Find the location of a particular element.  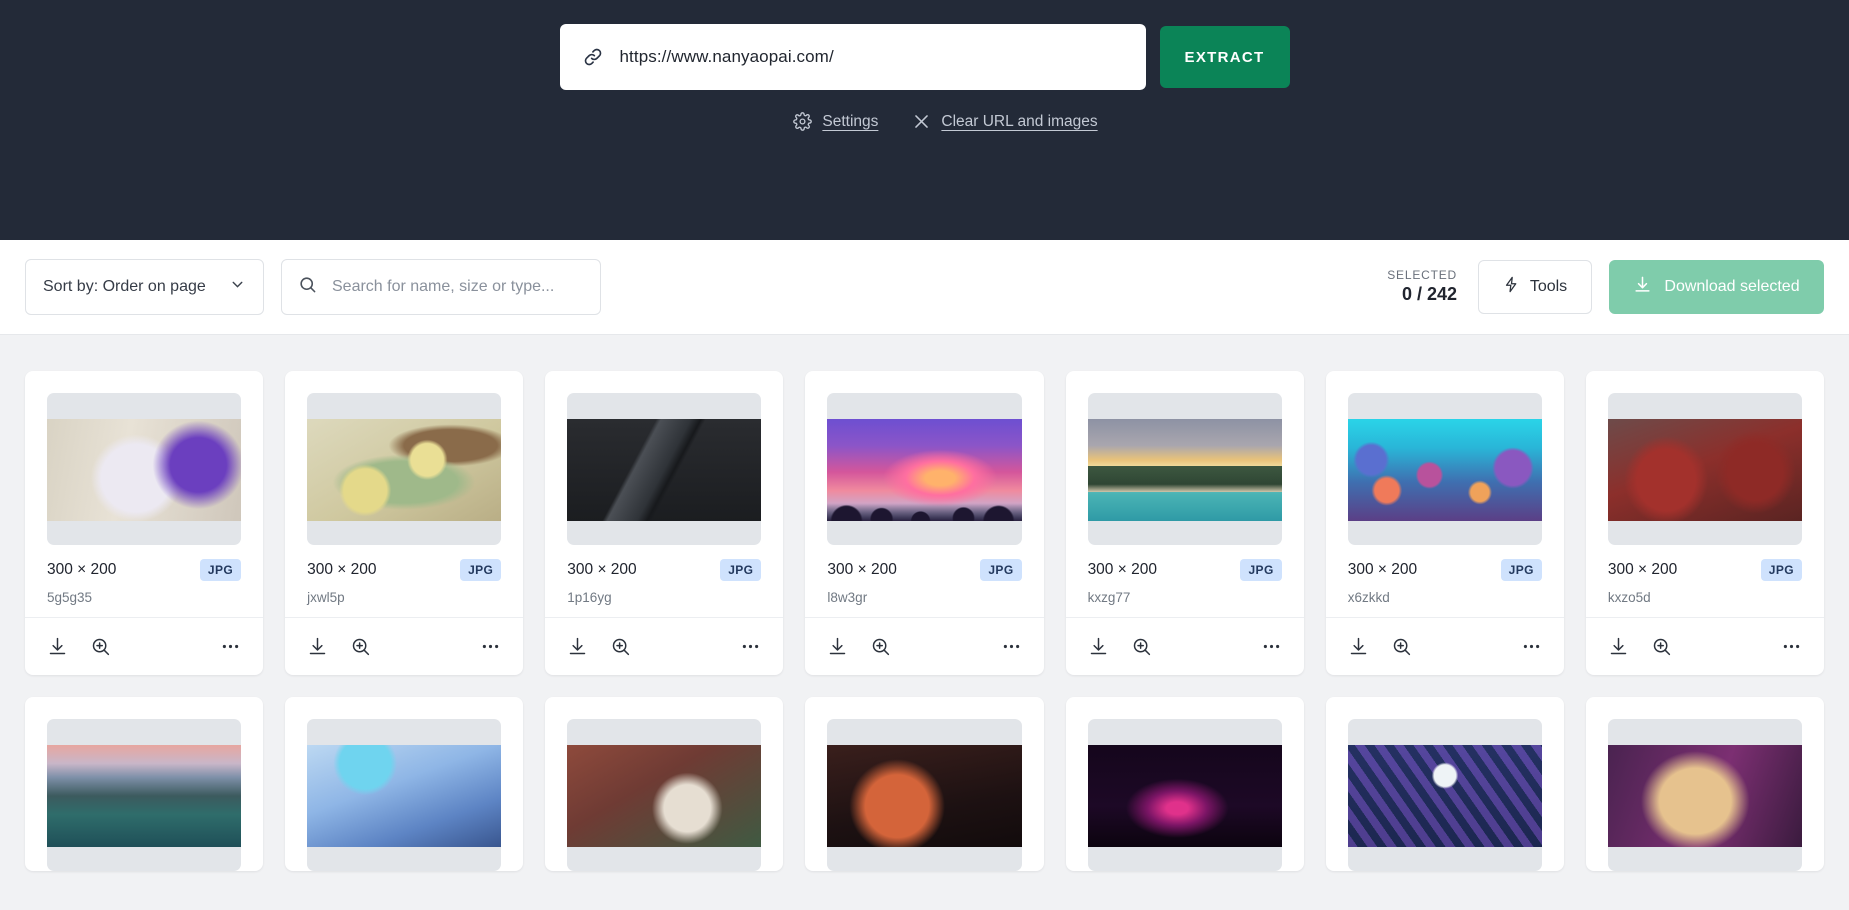

image-card: 300 × 200 JPG l8w3gr is located at coordinates (924, 523).